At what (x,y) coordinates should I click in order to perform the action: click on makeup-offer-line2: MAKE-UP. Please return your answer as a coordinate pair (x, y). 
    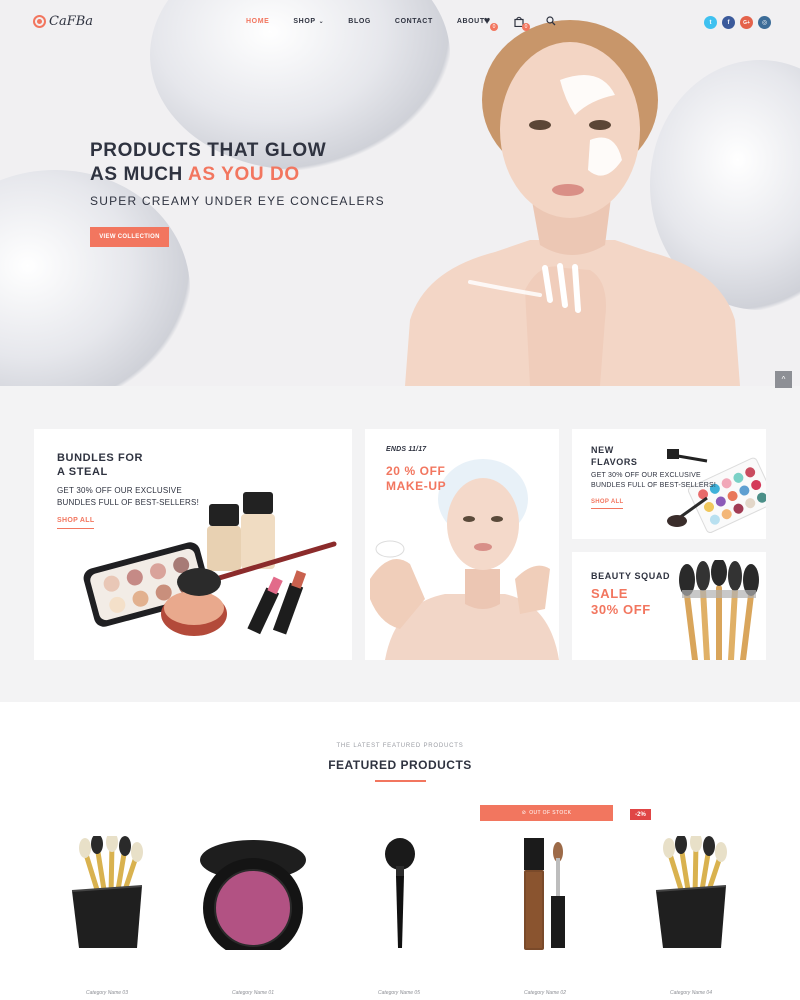
    Looking at the image, I should click on (416, 486).